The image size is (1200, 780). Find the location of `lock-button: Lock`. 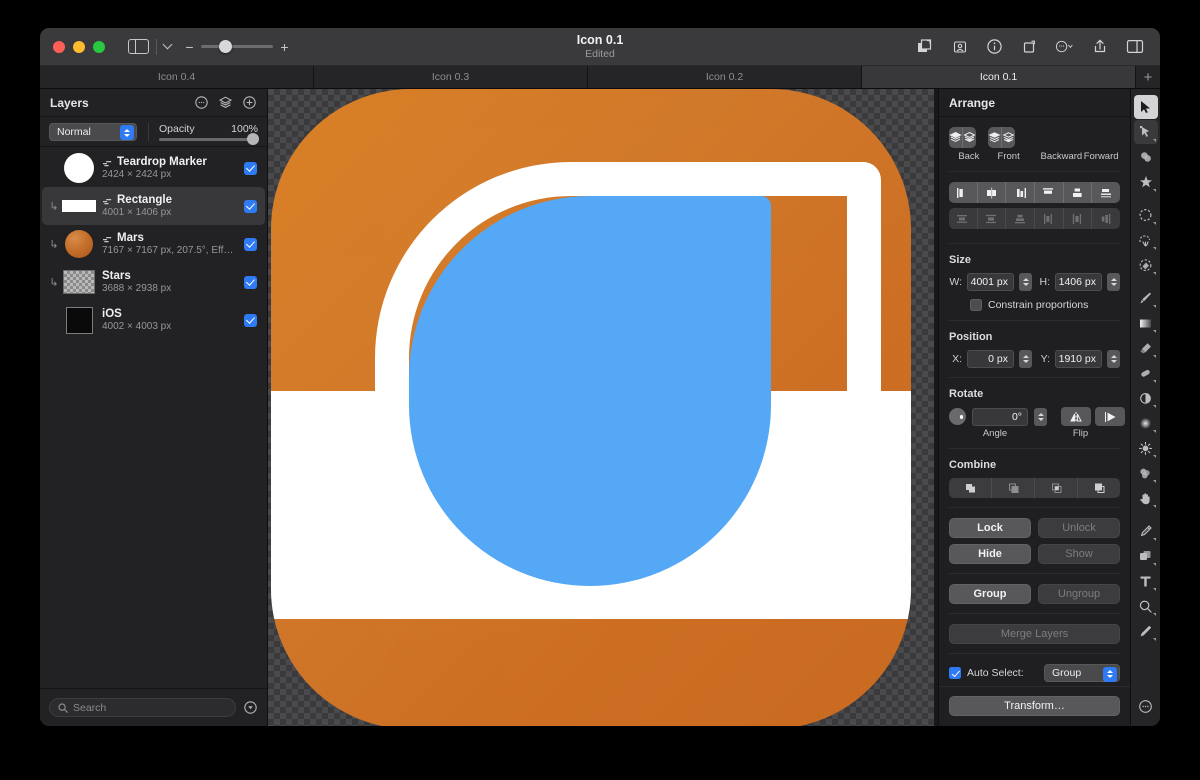

lock-button: Lock is located at coordinates (990, 528).